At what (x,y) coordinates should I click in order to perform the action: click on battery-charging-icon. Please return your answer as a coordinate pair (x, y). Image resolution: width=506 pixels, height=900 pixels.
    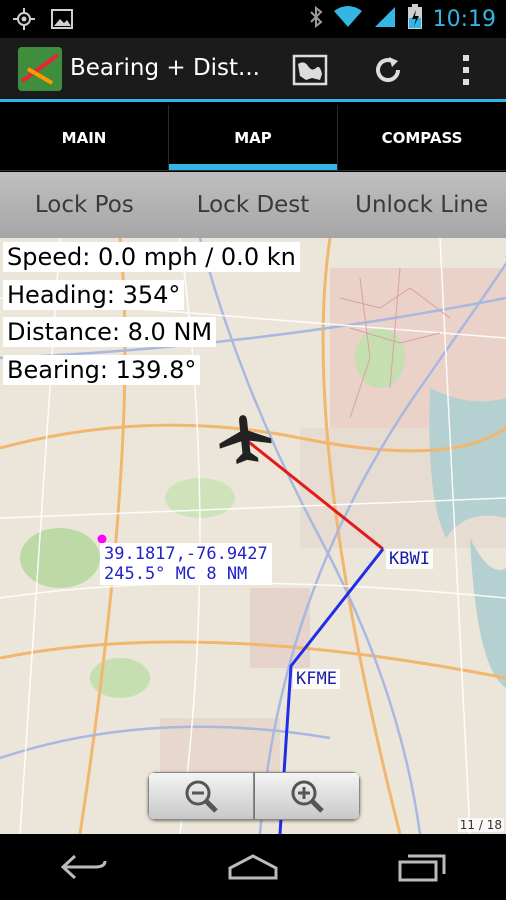
    Looking at the image, I should click on (415, 19).